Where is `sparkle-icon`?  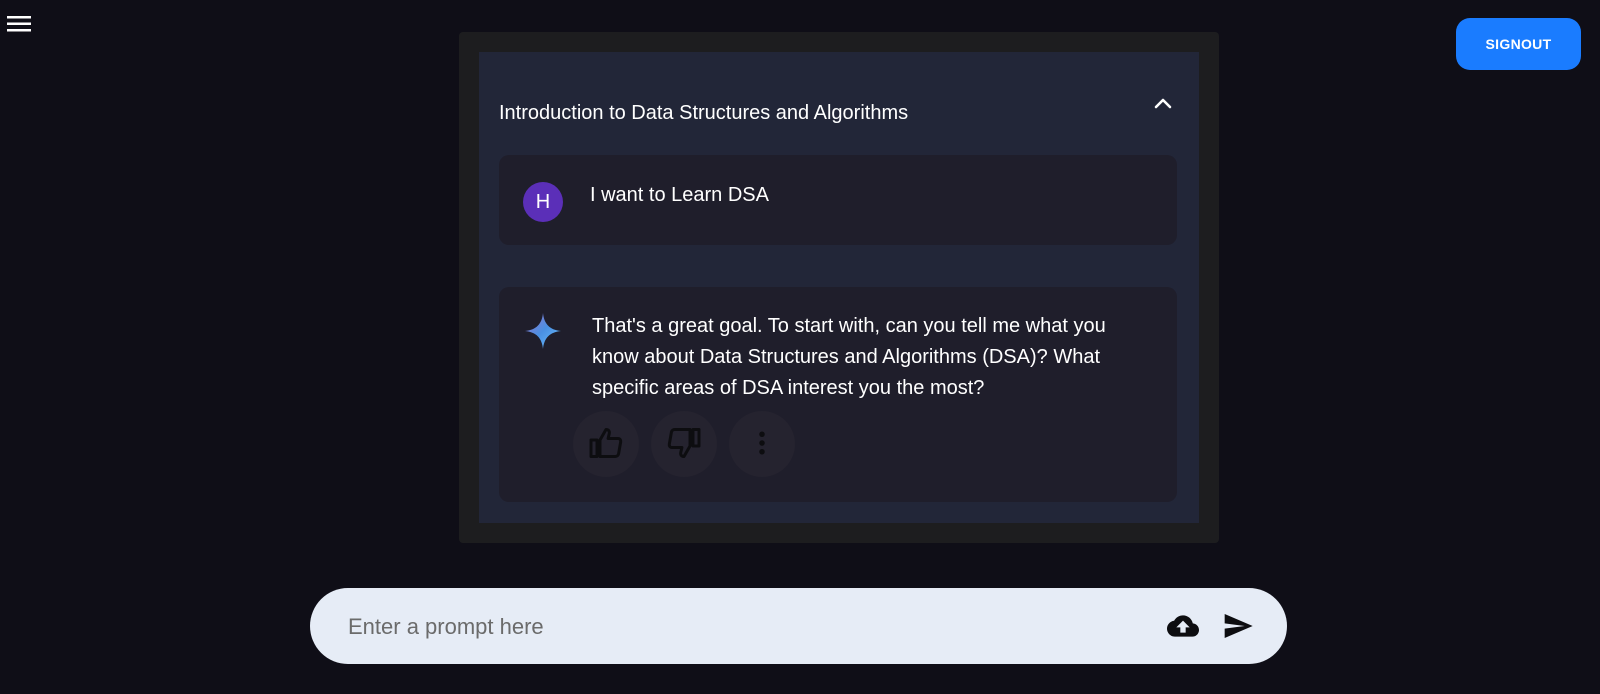
sparkle-icon is located at coordinates (543, 331).